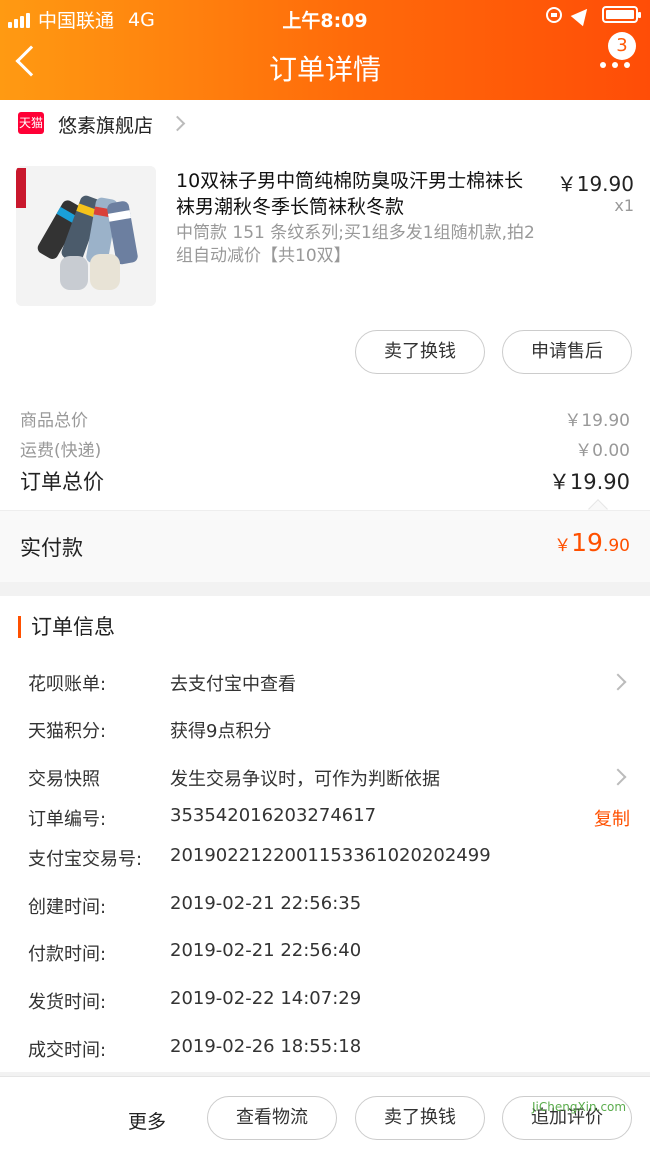 Image resolution: width=650 pixels, height=1155 pixels. I want to click on orientation-lock-icon, so click(554, 14).